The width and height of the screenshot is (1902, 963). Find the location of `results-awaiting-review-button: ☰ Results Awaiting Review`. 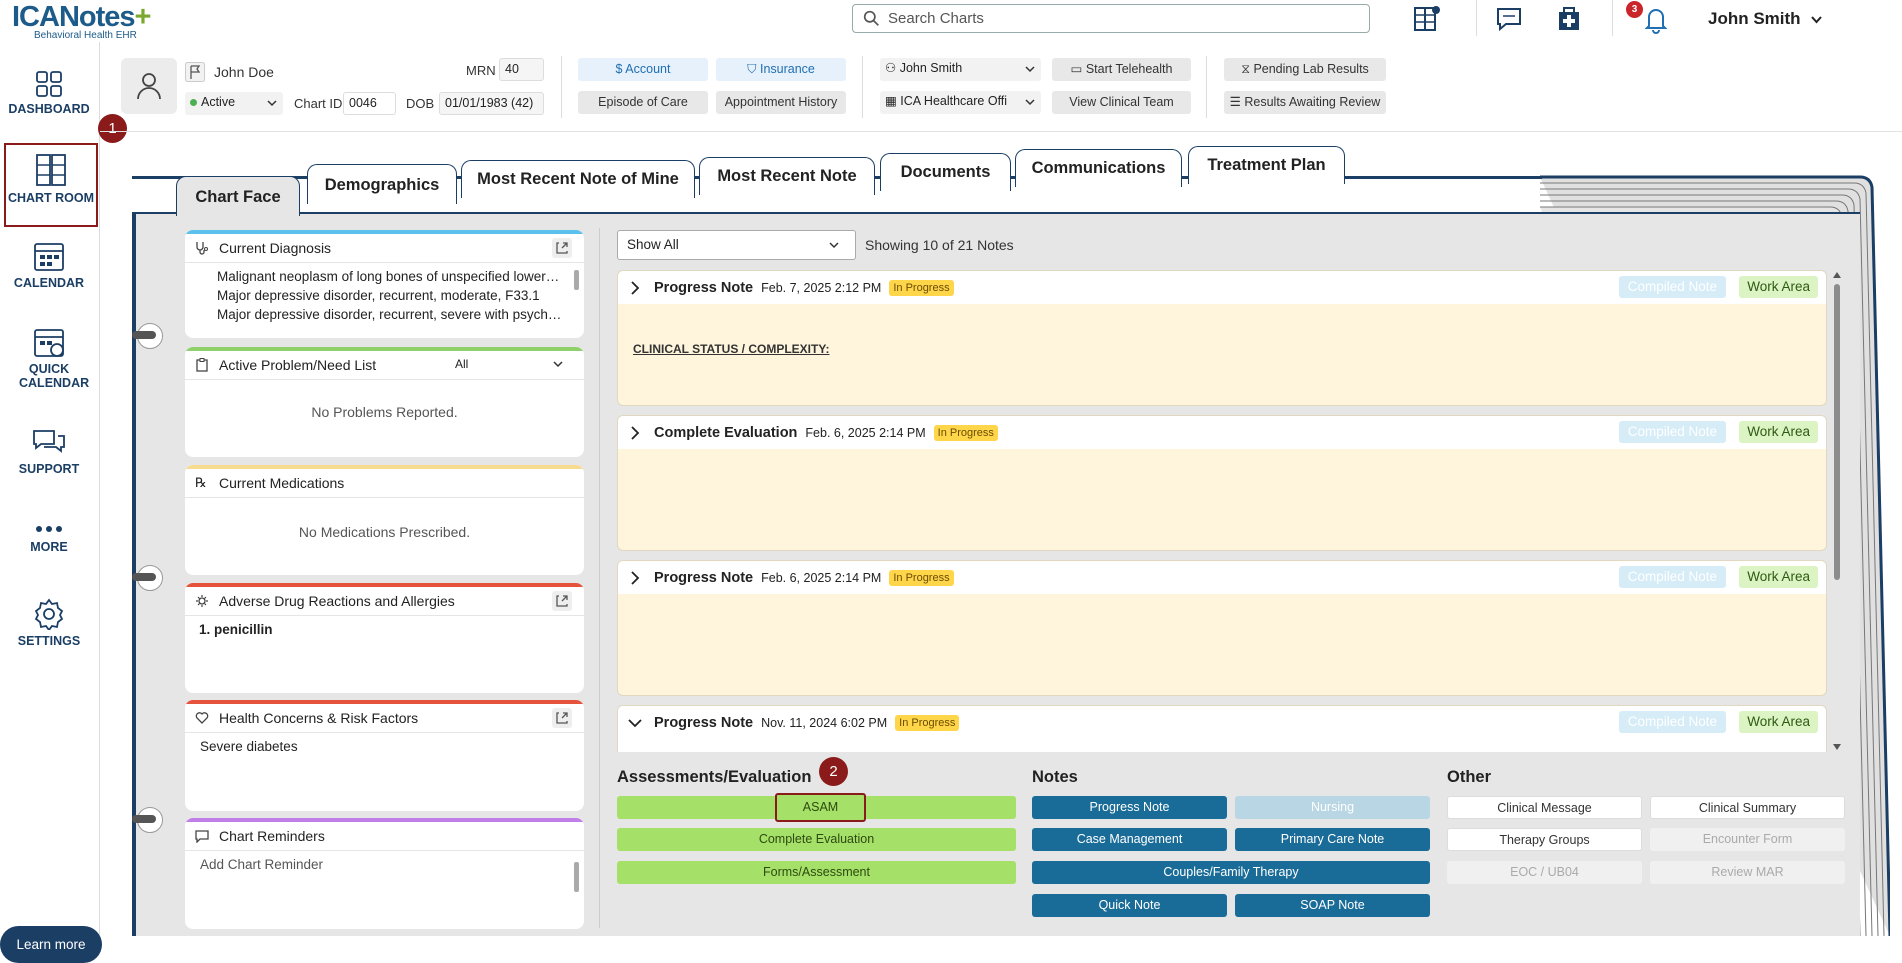

results-awaiting-review-button: ☰ Results Awaiting Review is located at coordinates (1305, 102).